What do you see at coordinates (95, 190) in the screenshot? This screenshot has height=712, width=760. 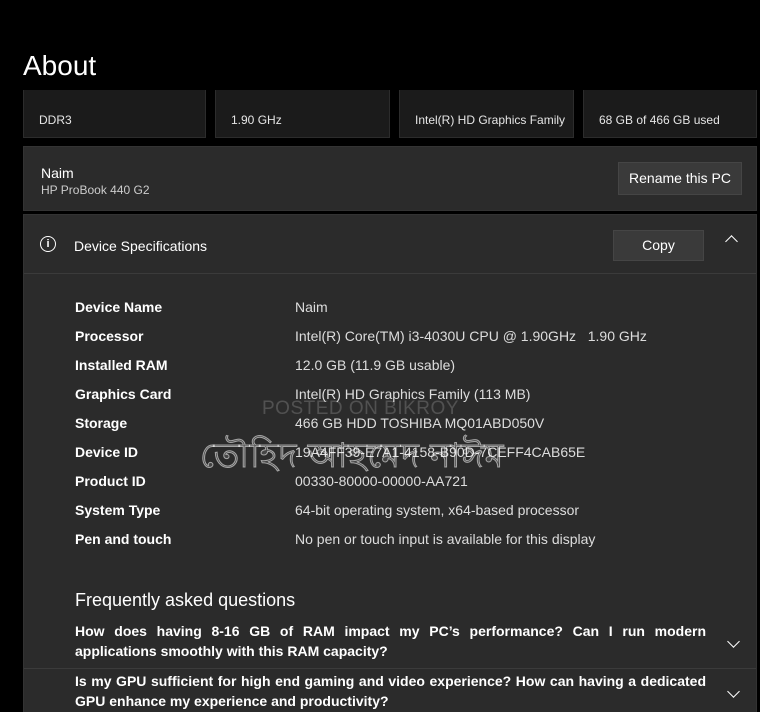 I see `pc-model: HP ProBook 440 G2` at bounding box center [95, 190].